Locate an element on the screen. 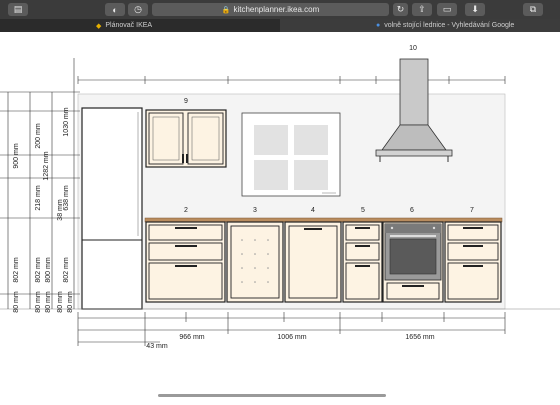 The height and width of the screenshot is (405, 560). share-icon: ⇪ is located at coordinates (422, 9).